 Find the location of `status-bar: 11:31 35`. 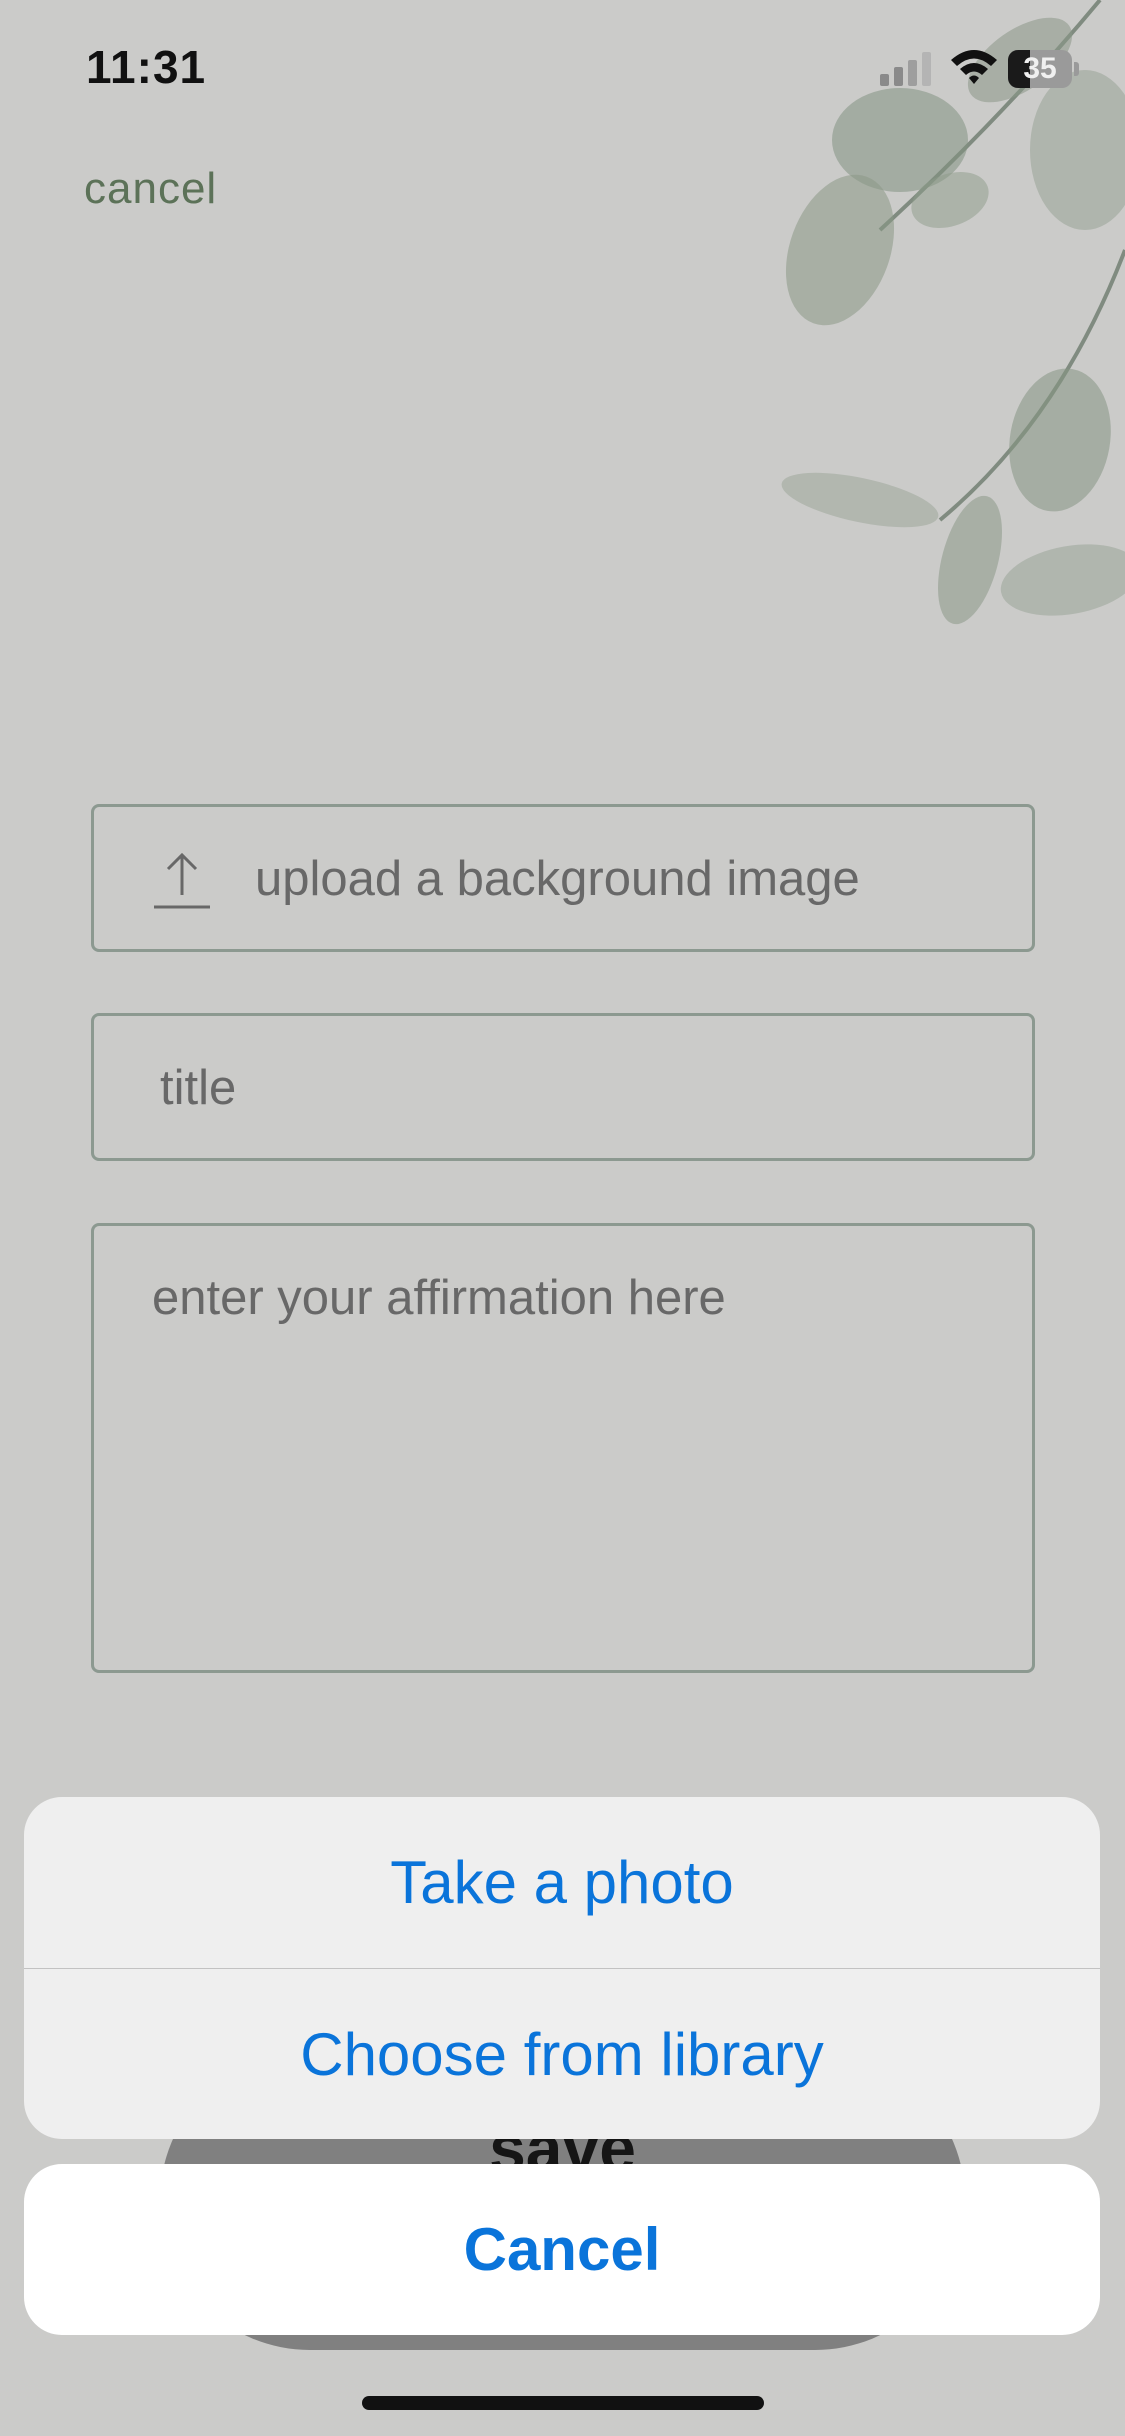

status-bar: 11:31 35 is located at coordinates (562, 70).